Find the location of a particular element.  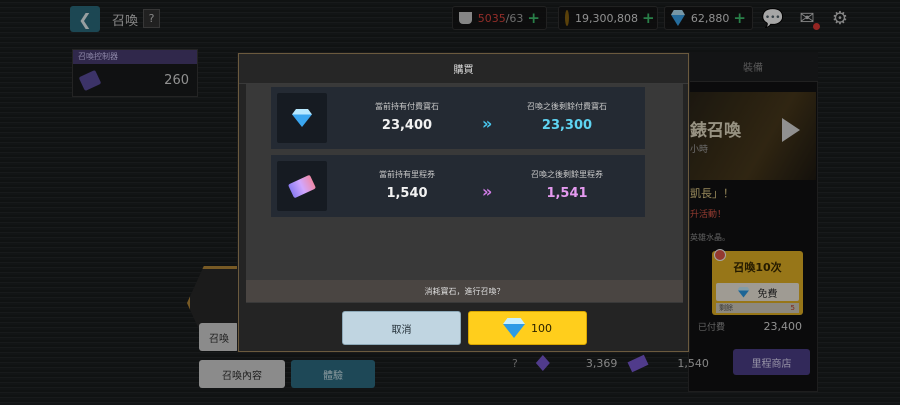

confirm-summon-button: 100 is located at coordinates (527, 328).